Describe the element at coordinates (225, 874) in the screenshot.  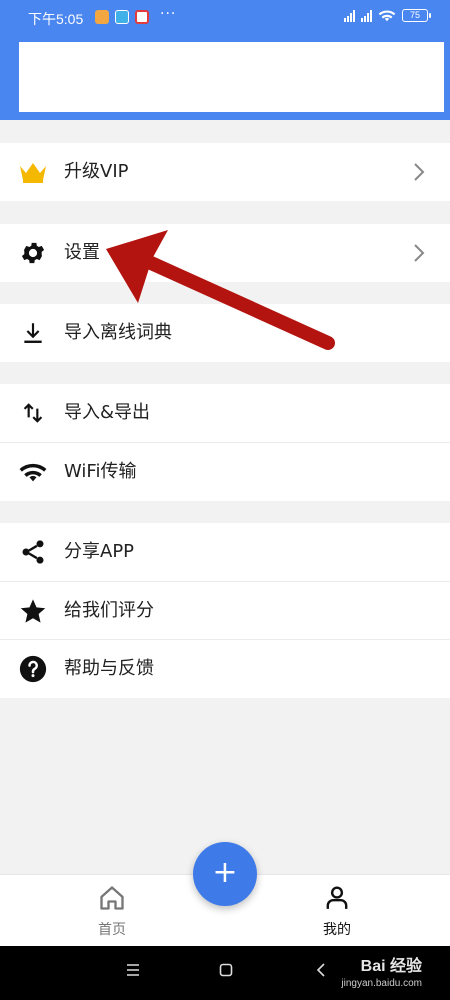
I see `add-button: +` at that location.